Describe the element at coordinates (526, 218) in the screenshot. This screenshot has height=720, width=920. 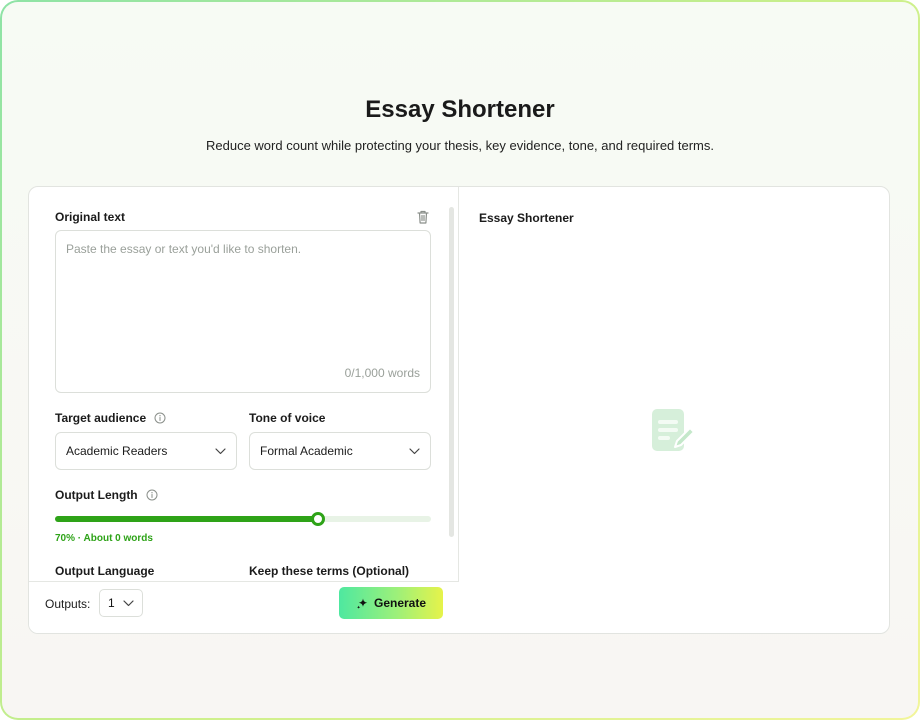
I see `output-panel-title: Essay Shortener` at that location.